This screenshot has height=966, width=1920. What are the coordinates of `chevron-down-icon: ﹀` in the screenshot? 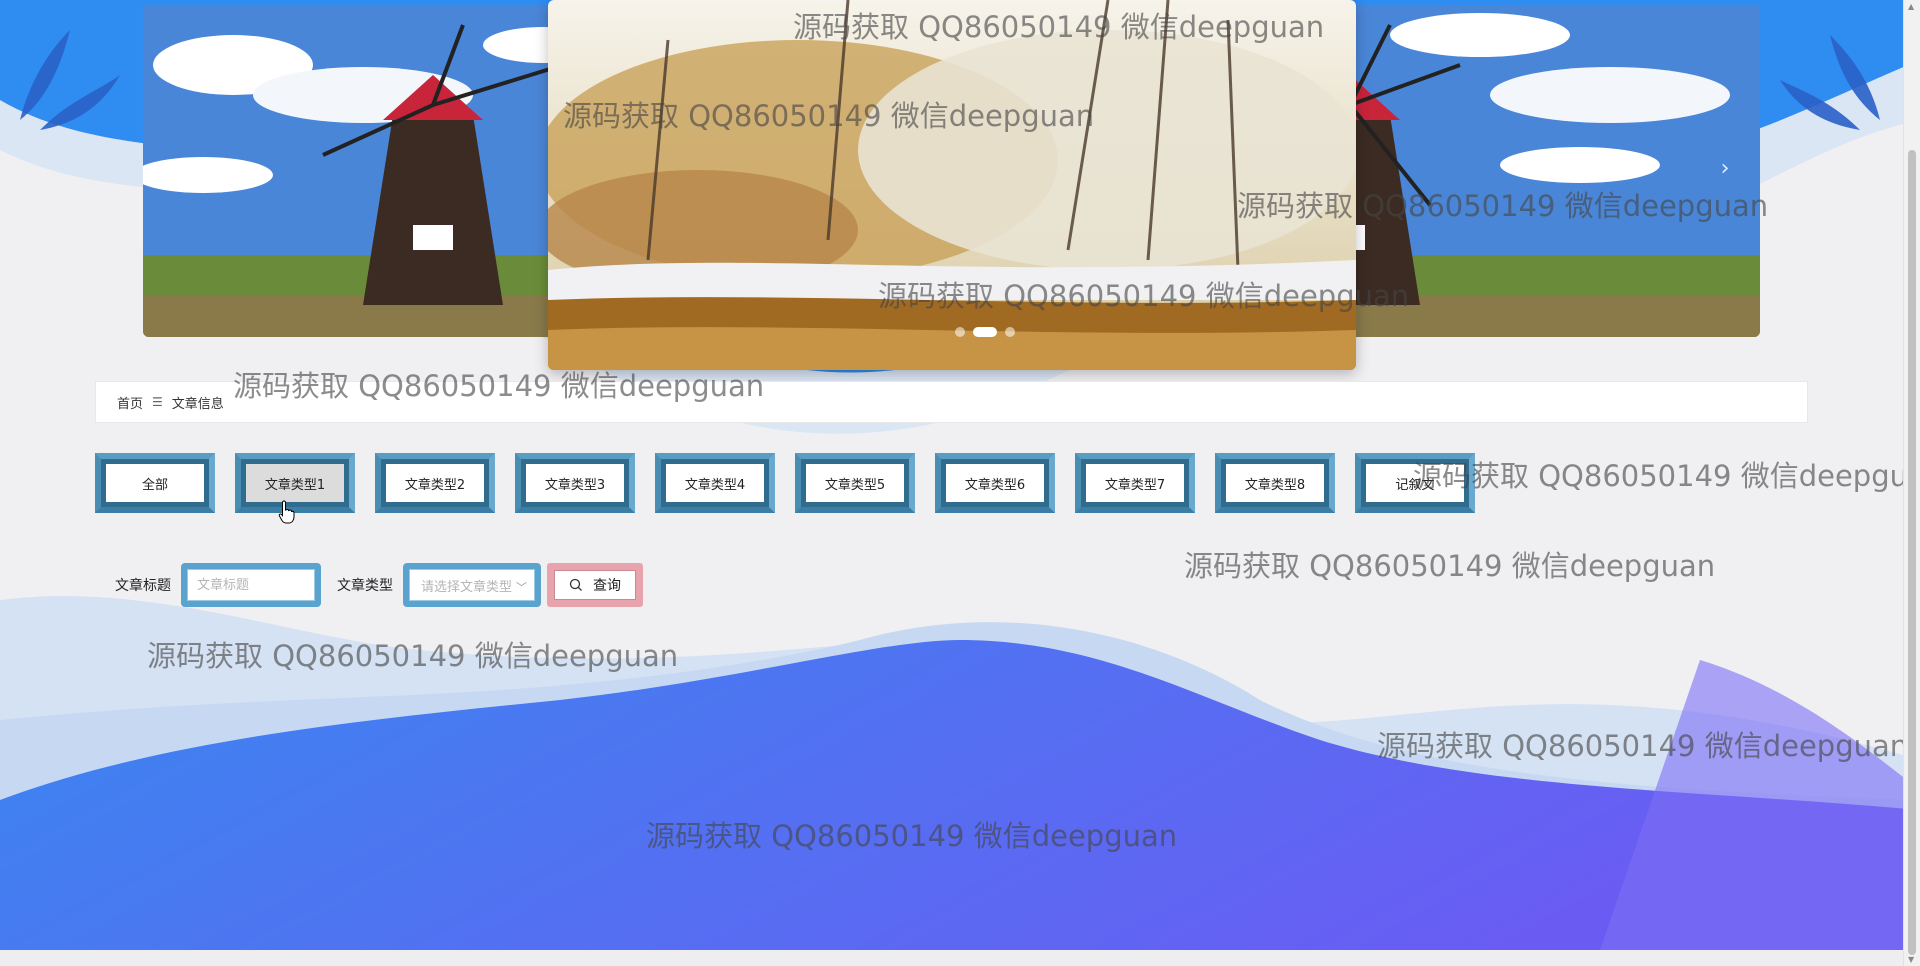 It's located at (521, 587).